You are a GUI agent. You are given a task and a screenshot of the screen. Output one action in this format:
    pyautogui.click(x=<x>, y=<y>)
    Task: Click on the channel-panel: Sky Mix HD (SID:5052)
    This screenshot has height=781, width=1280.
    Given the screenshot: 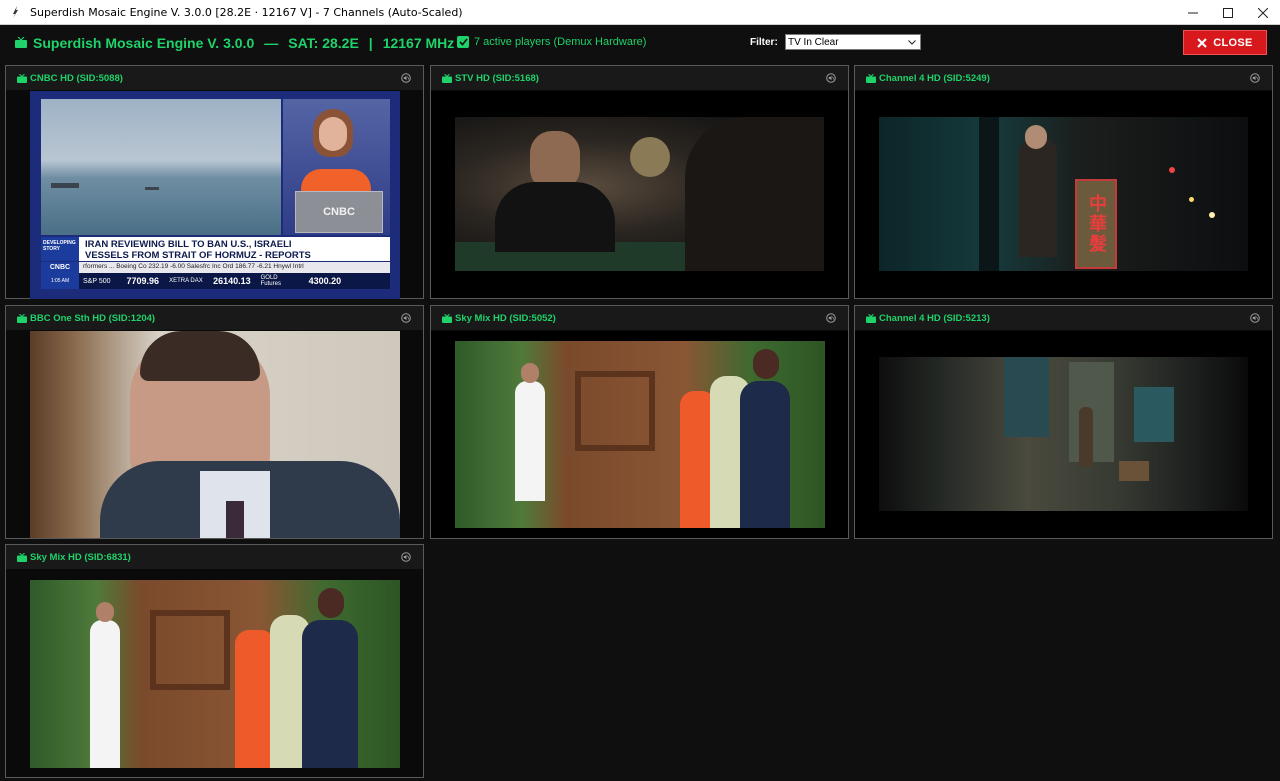 What is the action you would take?
    pyautogui.click(x=639, y=422)
    